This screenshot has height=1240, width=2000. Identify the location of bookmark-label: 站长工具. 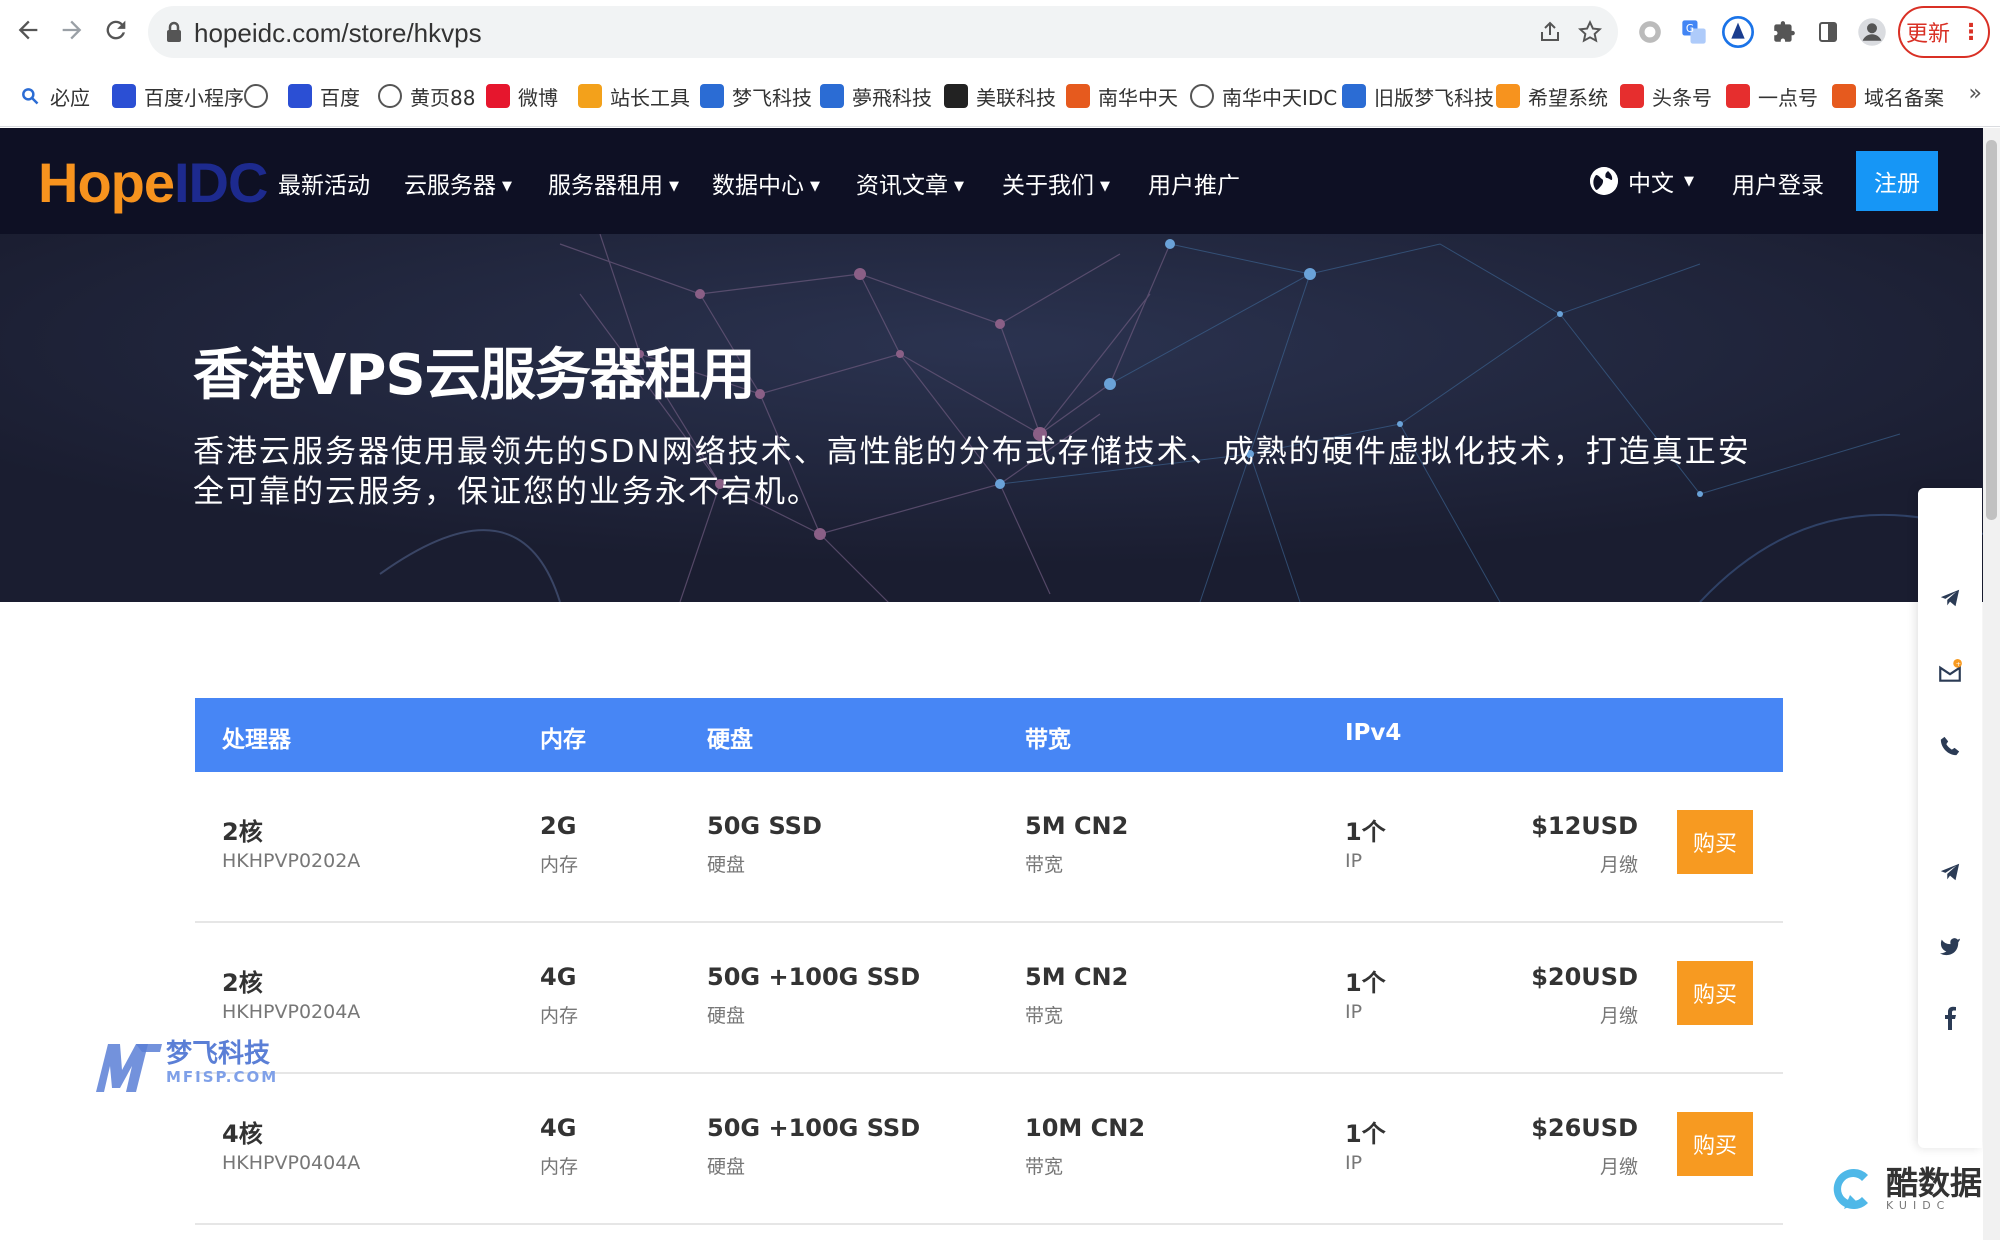
(650, 97).